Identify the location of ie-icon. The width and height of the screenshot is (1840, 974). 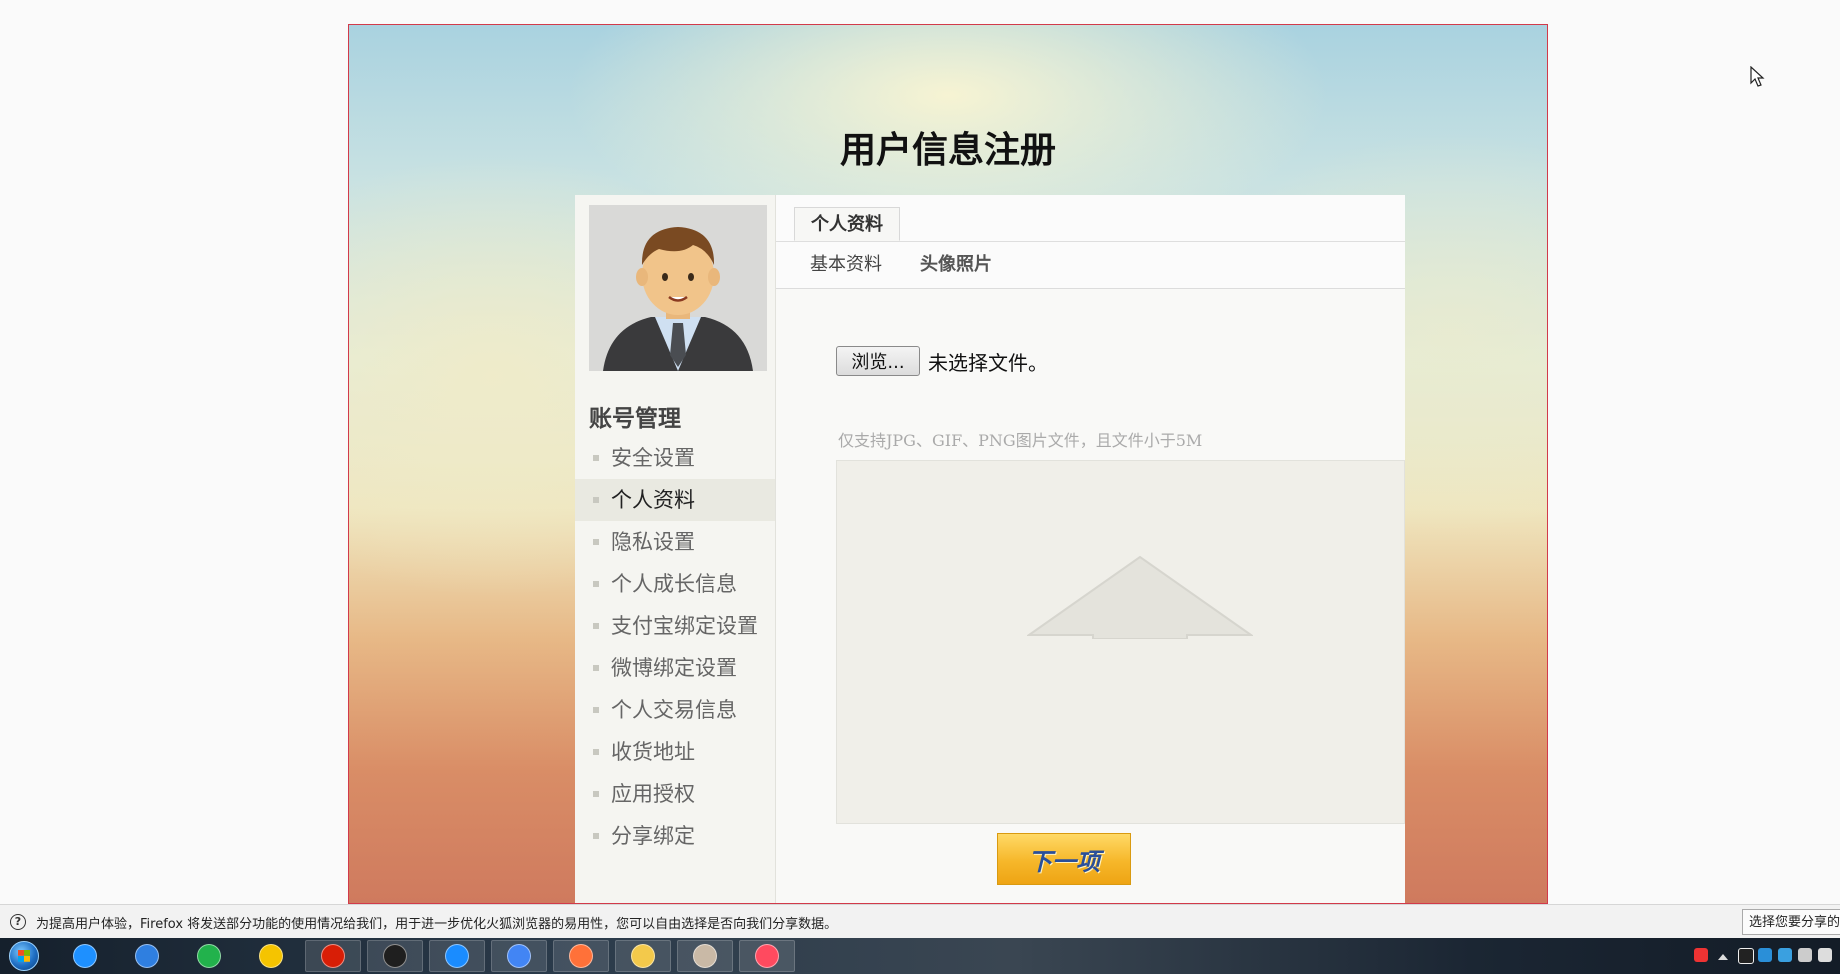
(85, 956).